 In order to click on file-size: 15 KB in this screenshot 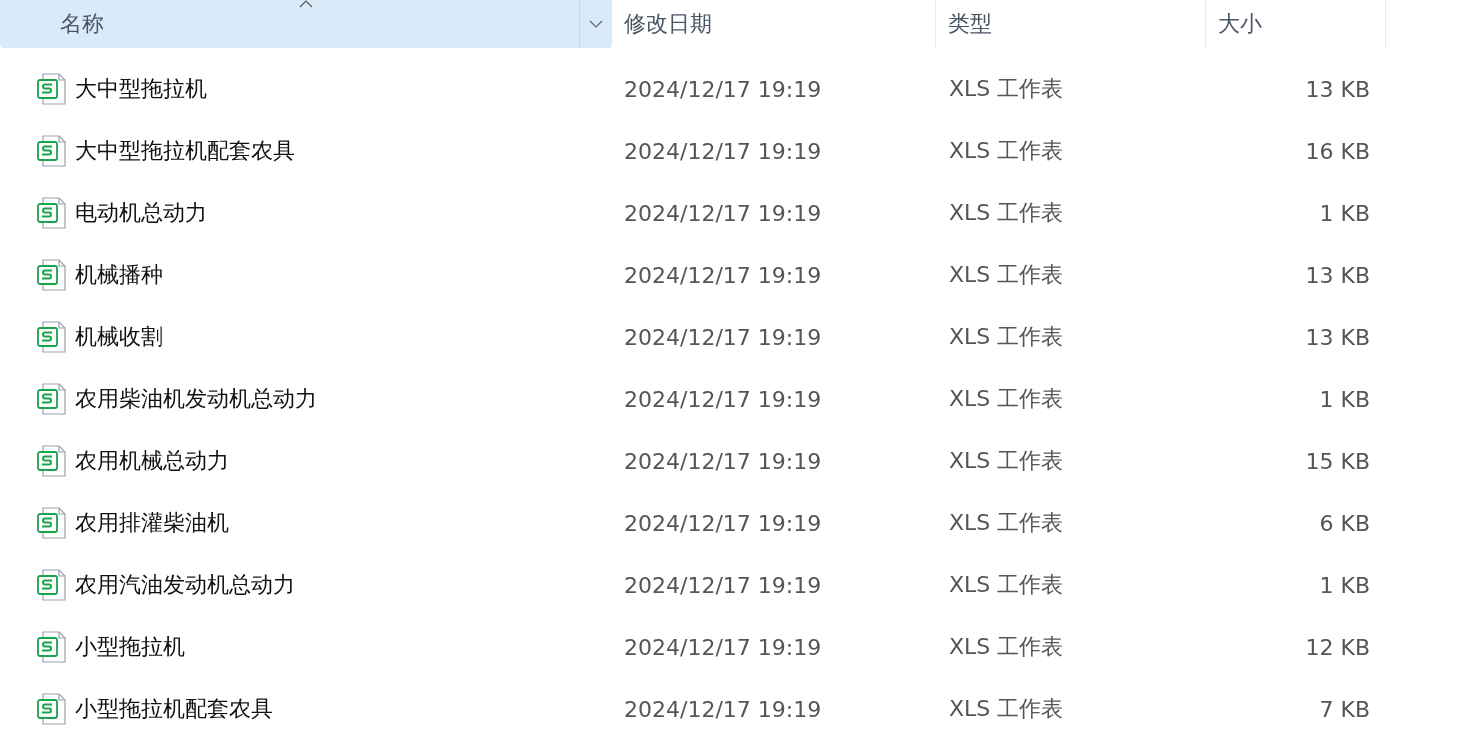, I will do `click(1337, 461)`.